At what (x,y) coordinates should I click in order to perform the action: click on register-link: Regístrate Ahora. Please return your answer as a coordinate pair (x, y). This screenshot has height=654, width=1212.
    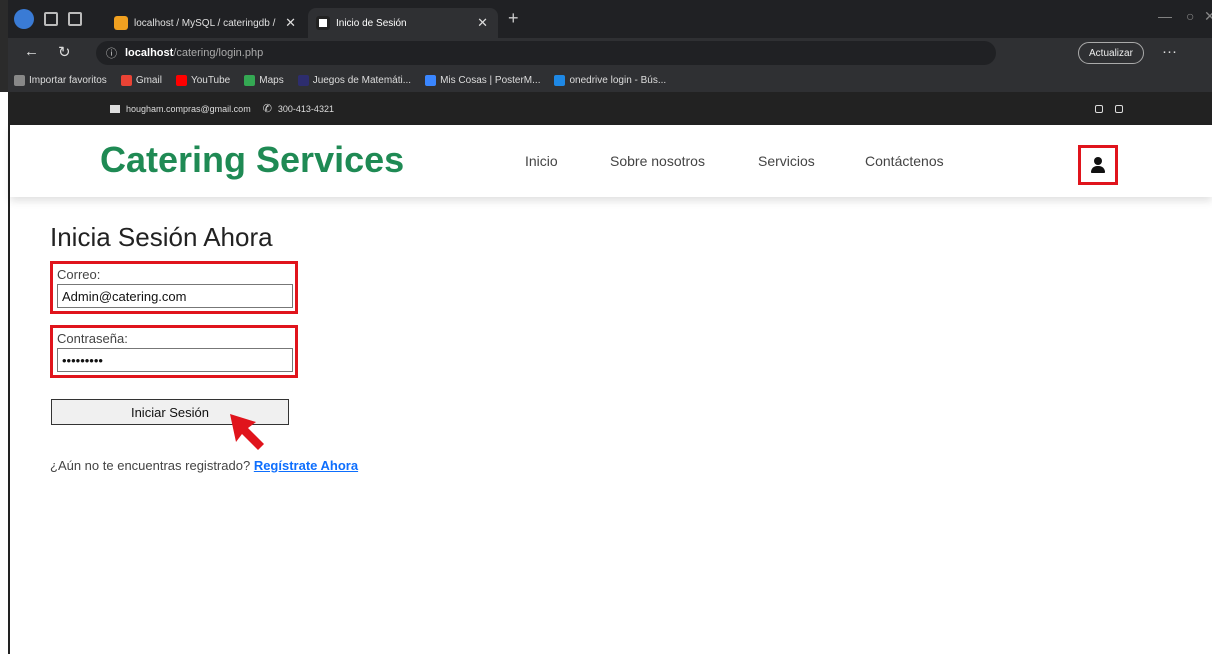
    Looking at the image, I should click on (306, 465).